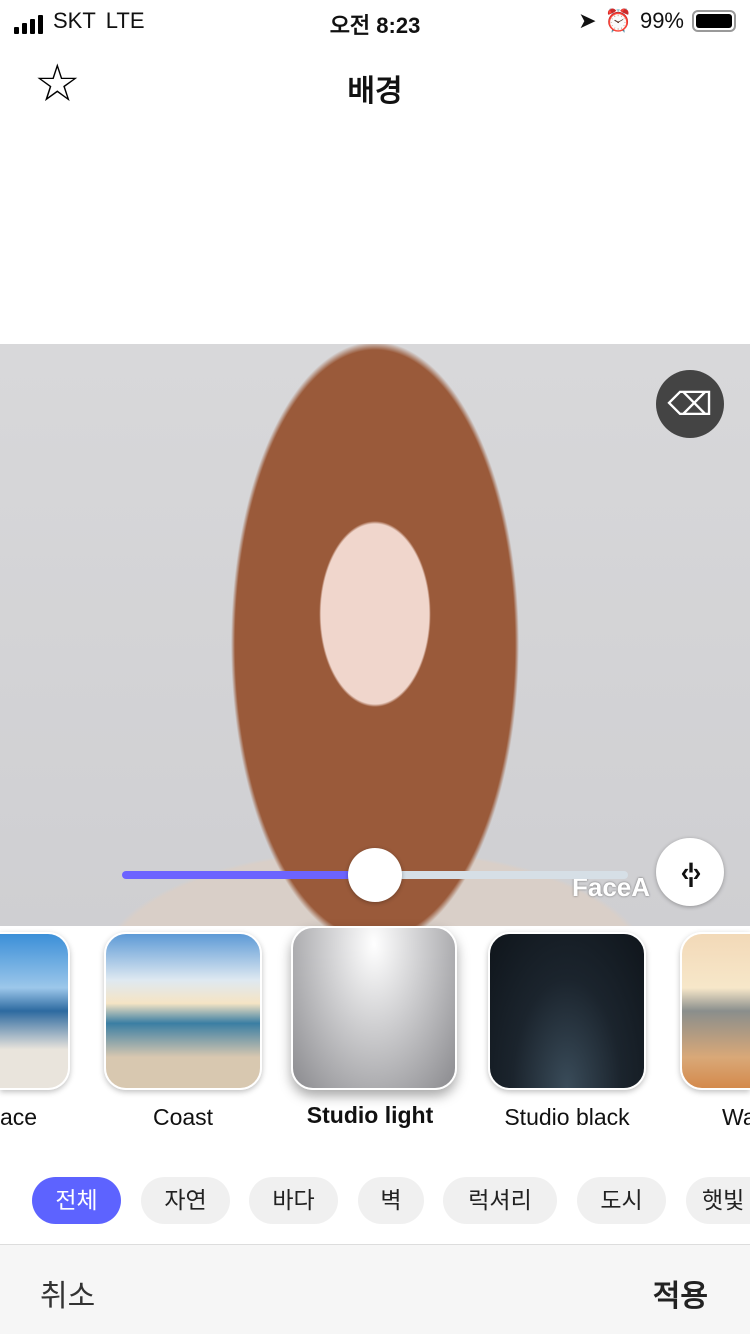 The width and height of the screenshot is (750, 1334). I want to click on status-bar: SKT LTE 오전 8:23 ➤ ⏰ 99%, so click(375, 22).